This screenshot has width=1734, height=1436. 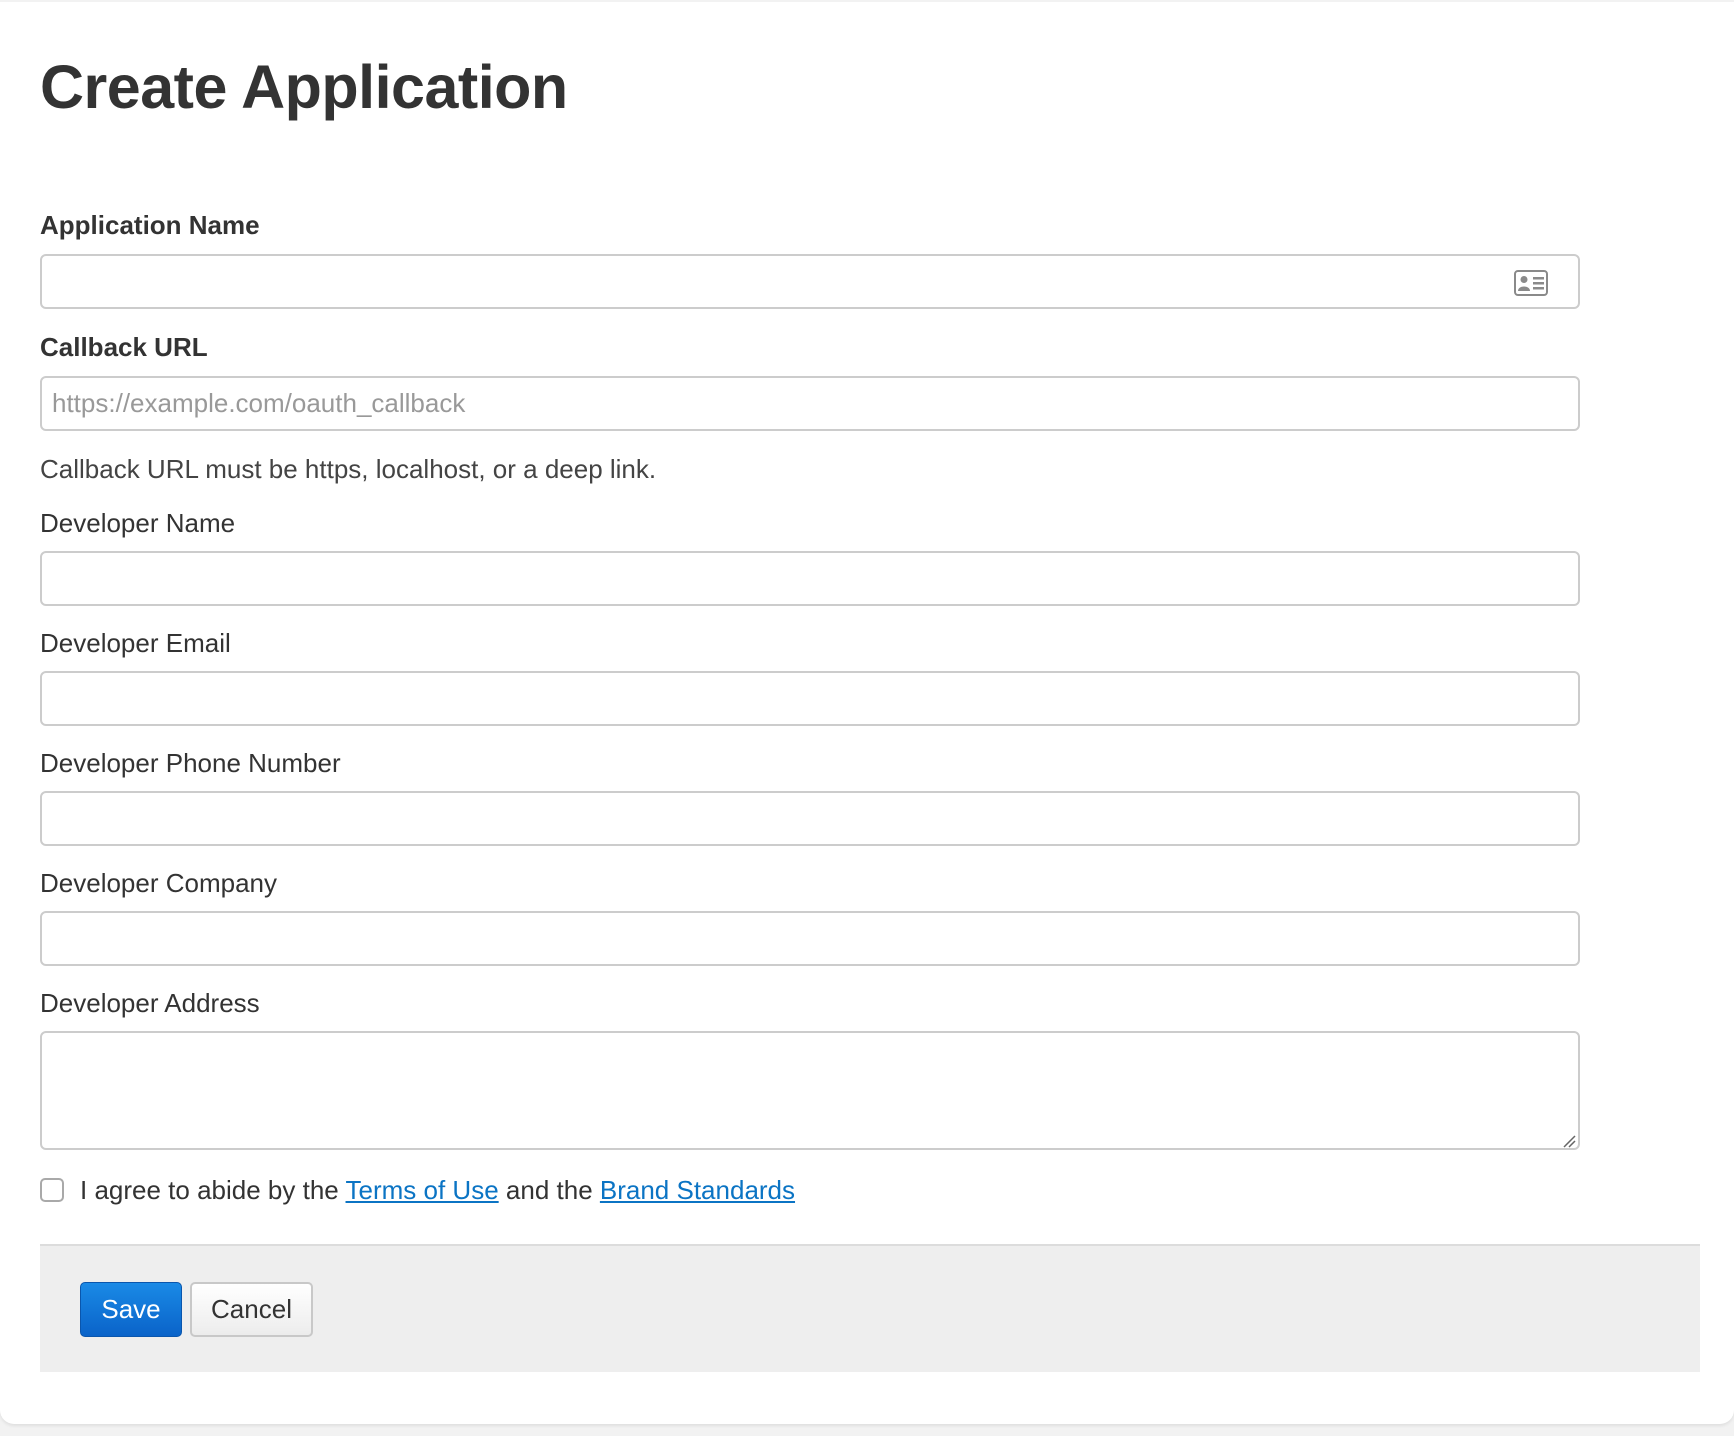 What do you see at coordinates (697, 1190) in the screenshot?
I see `brand-standards-link: Brand Standards` at bounding box center [697, 1190].